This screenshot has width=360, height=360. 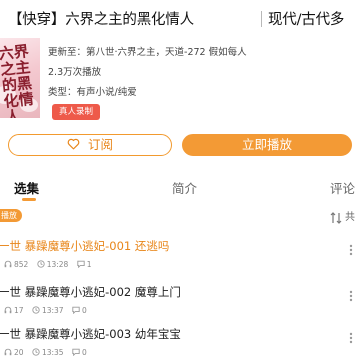 I want to click on cover-title-art: 六界之主的黑化情人, so click(x=17, y=80).